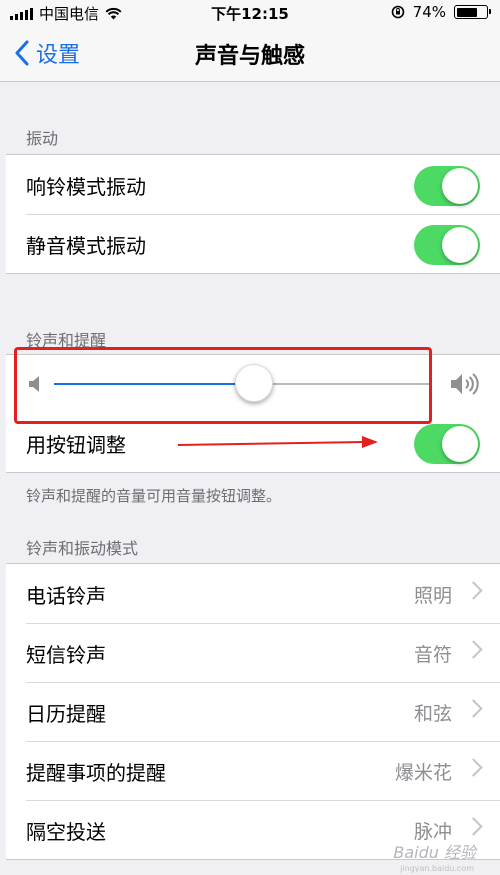 The height and width of the screenshot is (875, 500). Describe the element at coordinates (429, 12) in the screenshot. I see `battery-percent: 74%` at that location.